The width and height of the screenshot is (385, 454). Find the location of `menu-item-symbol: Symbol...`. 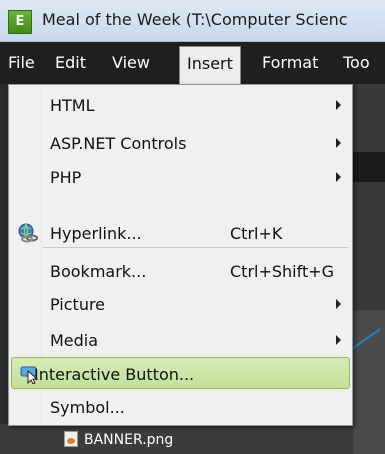

menu-item-symbol: Symbol... is located at coordinates (180, 407).